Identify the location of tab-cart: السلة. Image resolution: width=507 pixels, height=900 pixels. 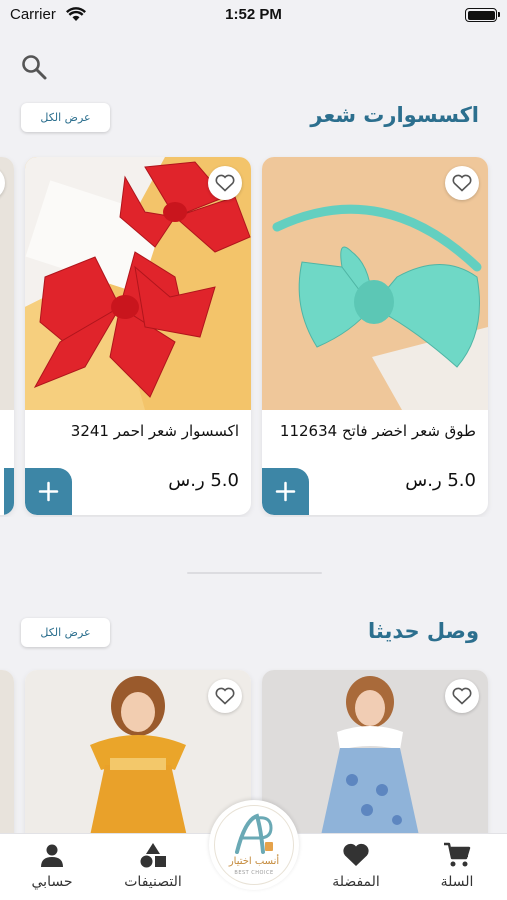
(457, 866).